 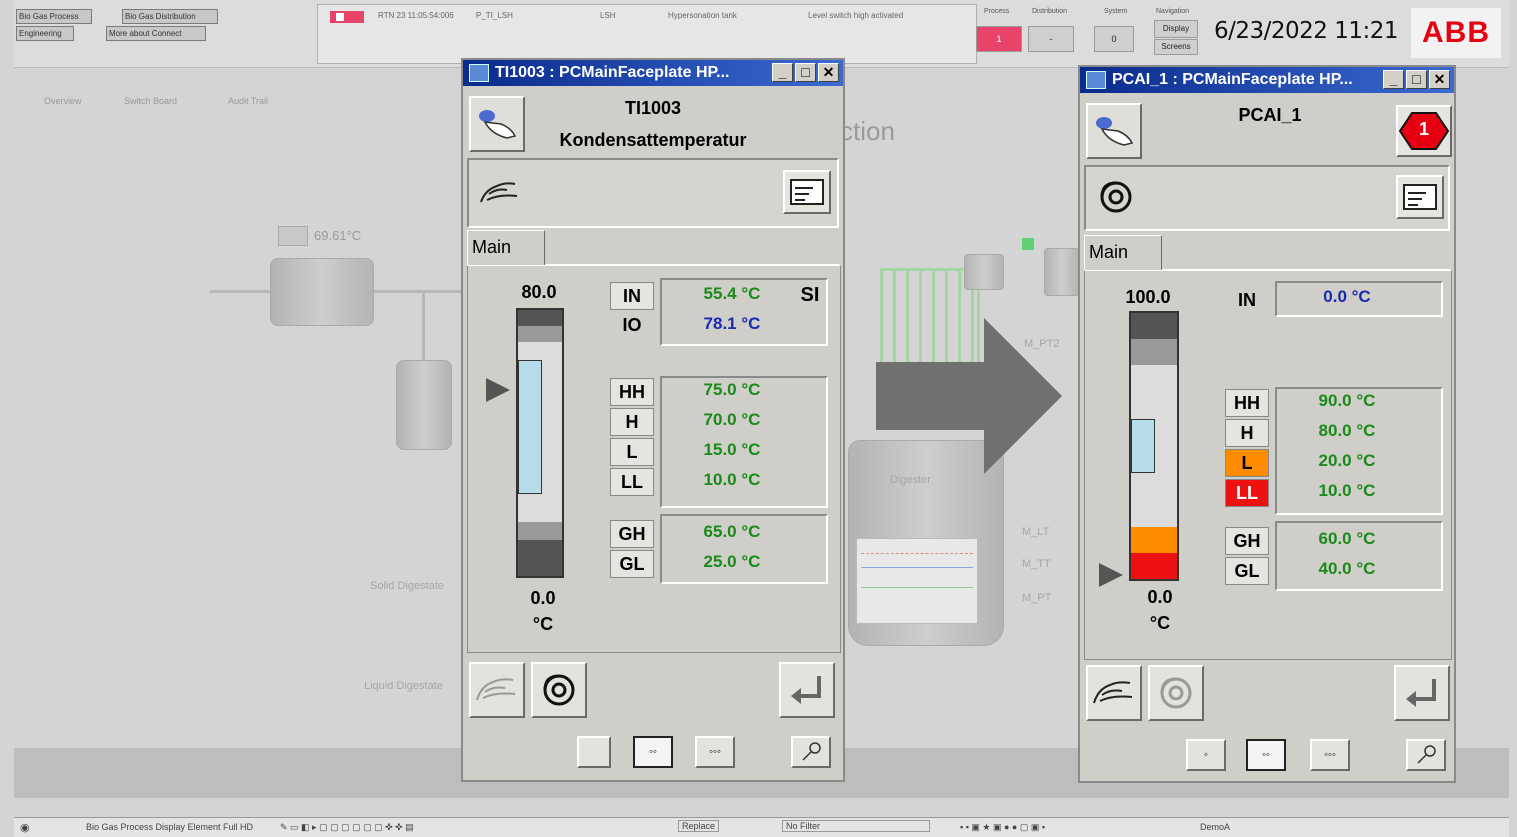 I want to click on tab-strip: Main, so click(x=1267, y=253).